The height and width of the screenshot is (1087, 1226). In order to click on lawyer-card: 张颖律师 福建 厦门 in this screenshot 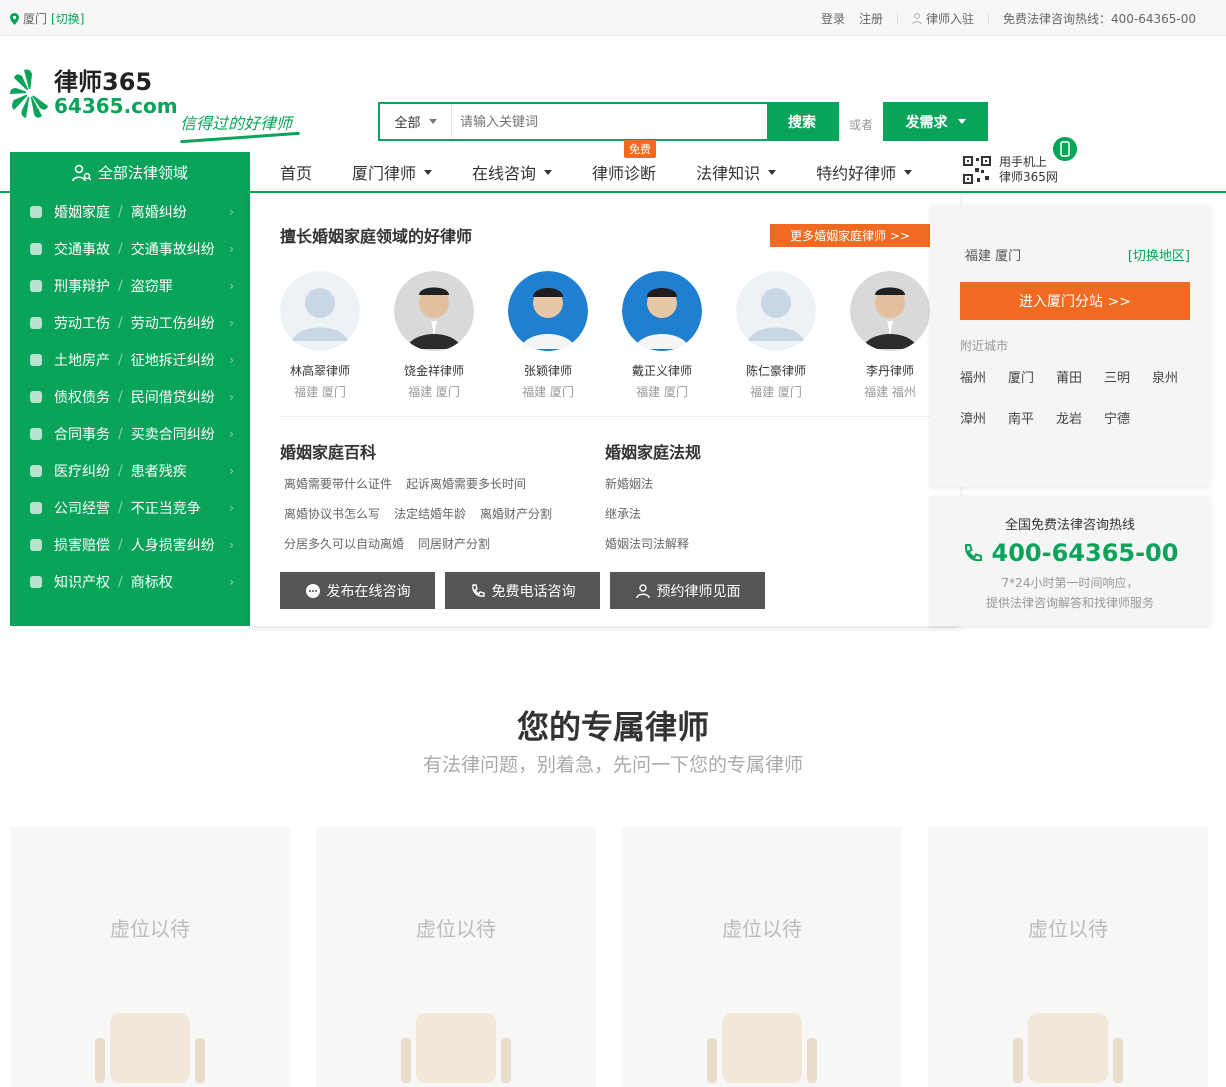, I will do `click(548, 335)`.